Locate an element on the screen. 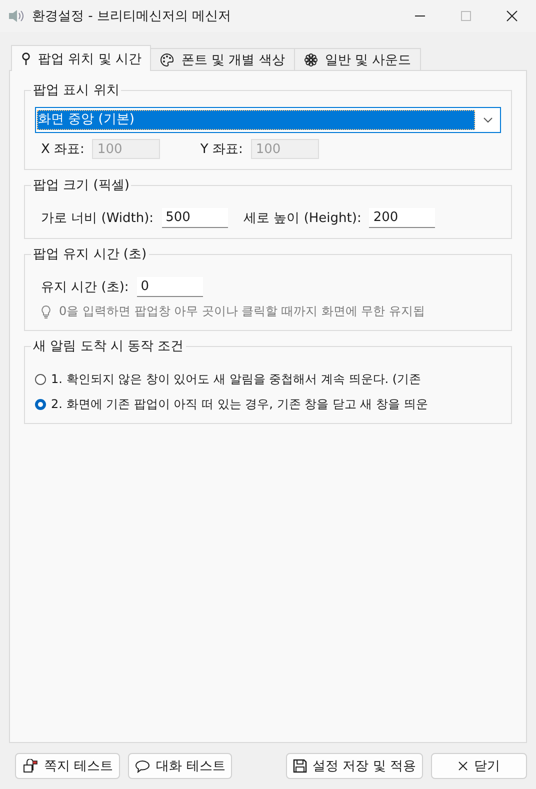  group-title: 팝업 표시 위치 is located at coordinates (76, 90).